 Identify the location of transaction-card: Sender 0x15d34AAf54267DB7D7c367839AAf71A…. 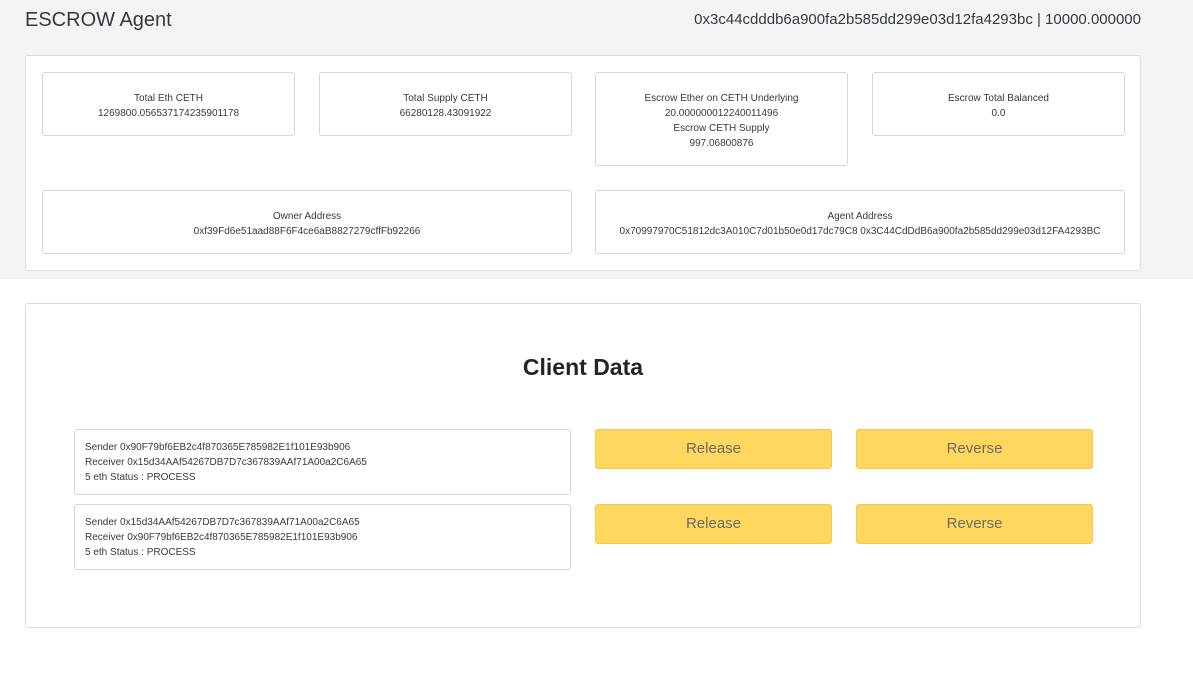
(322, 537).